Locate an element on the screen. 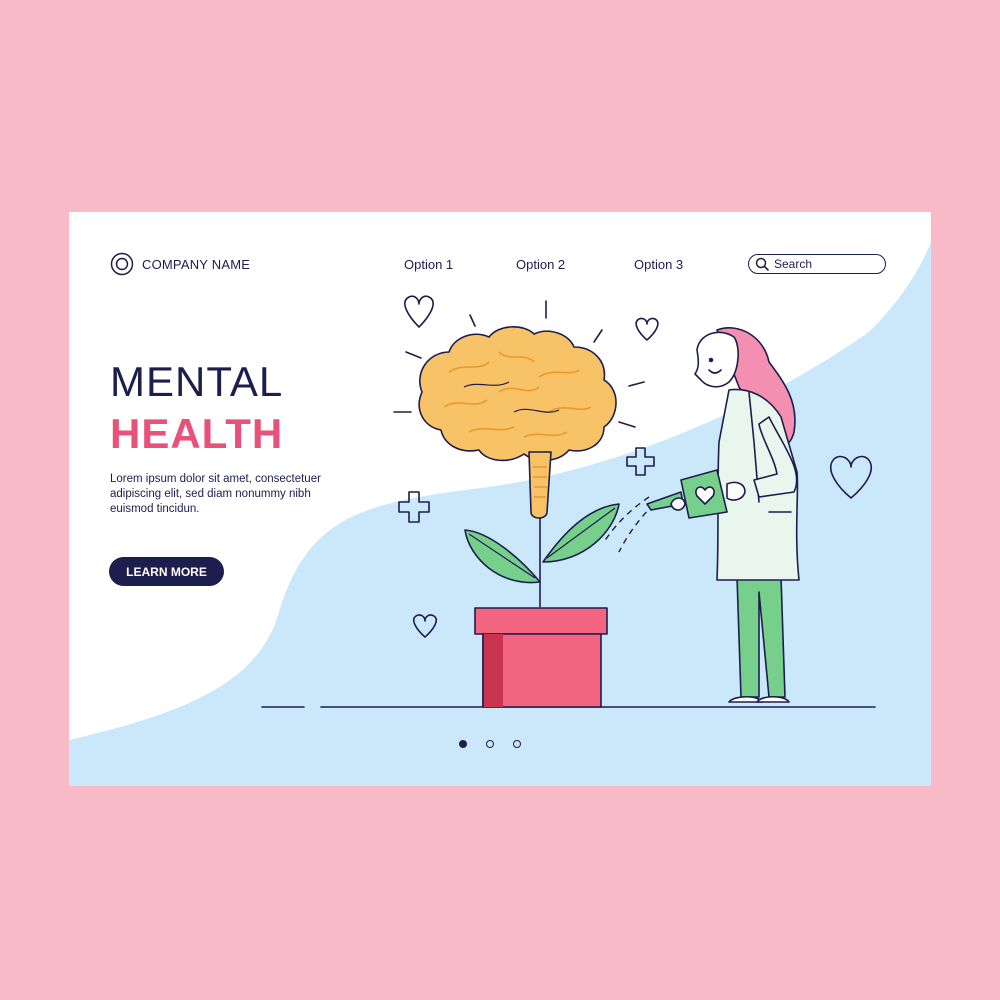 This screenshot has height=1000, width=1000. nav-option-3: Option 3 is located at coordinates (658, 264).